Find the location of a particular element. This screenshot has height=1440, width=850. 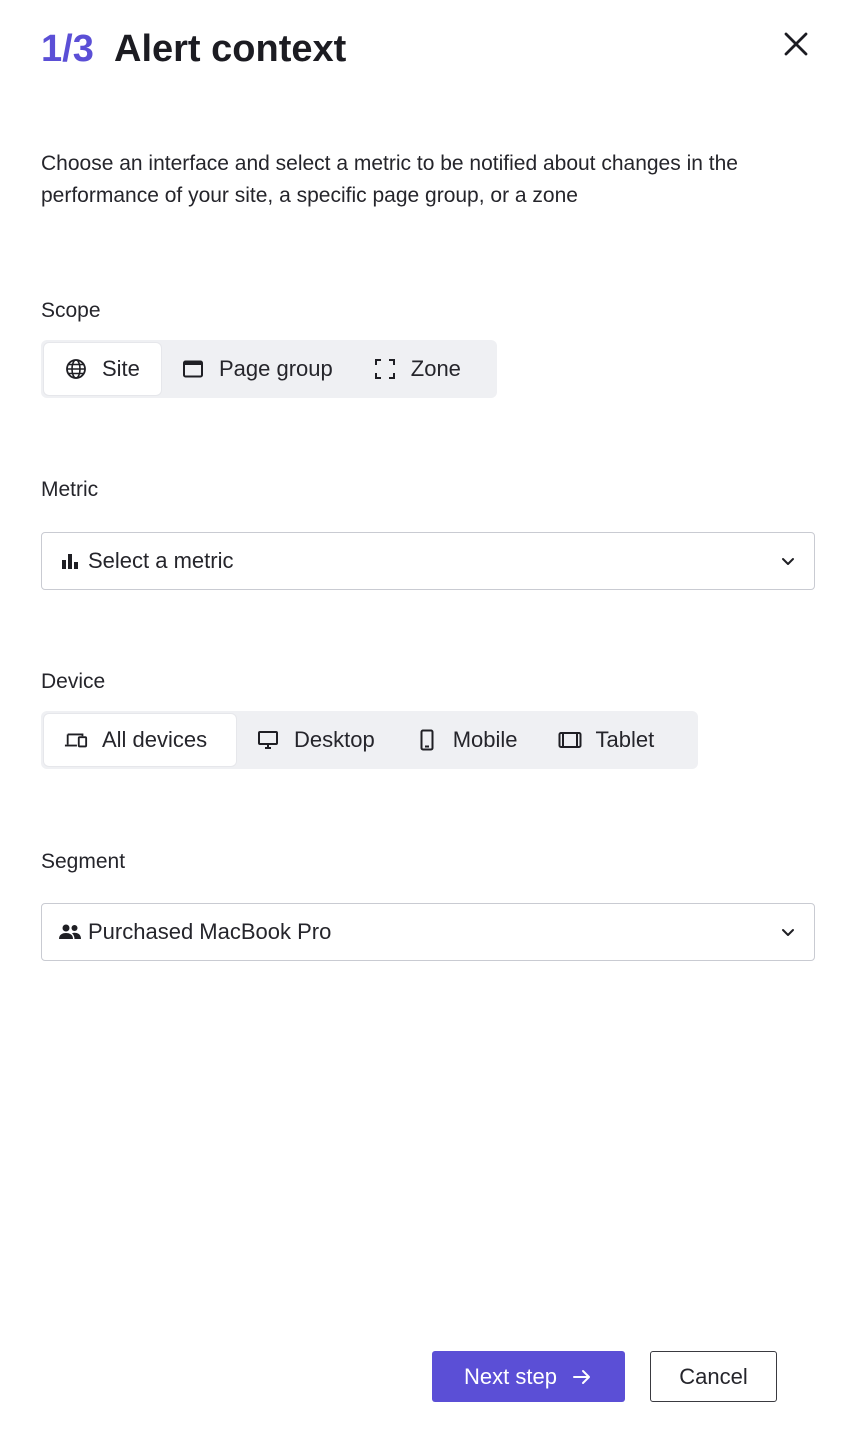

close-icon is located at coordinates (796, 44).